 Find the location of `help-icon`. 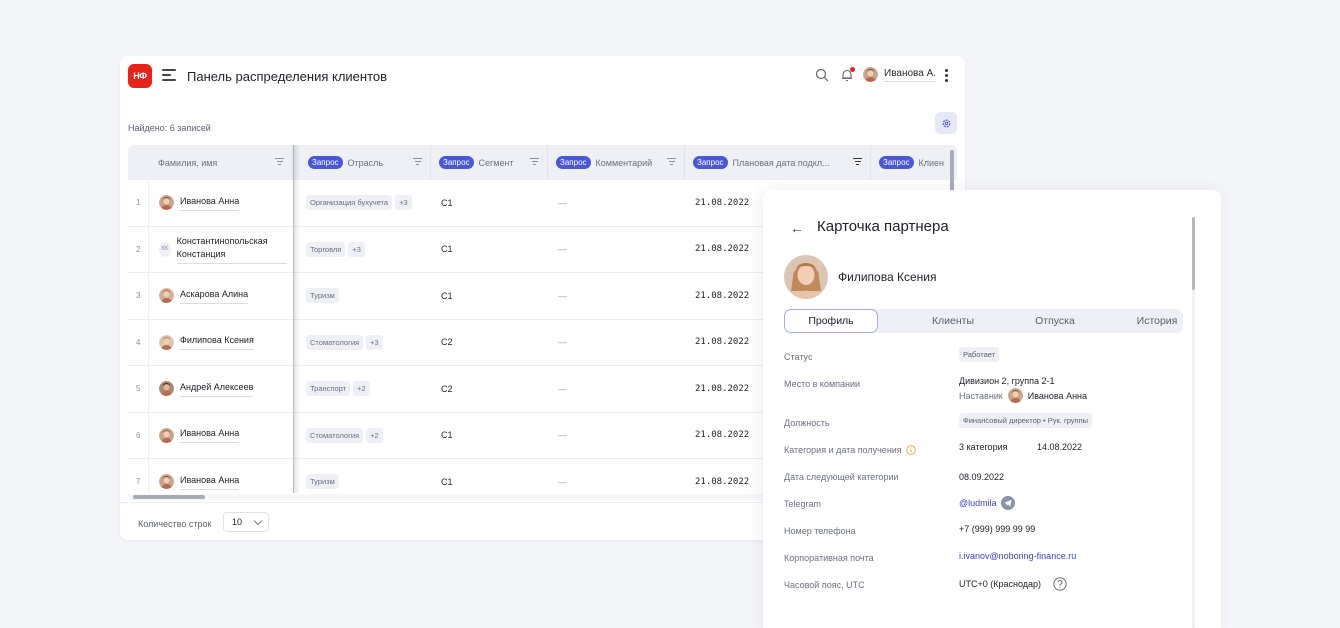

help-icon is located at coordinates (1060, 584).